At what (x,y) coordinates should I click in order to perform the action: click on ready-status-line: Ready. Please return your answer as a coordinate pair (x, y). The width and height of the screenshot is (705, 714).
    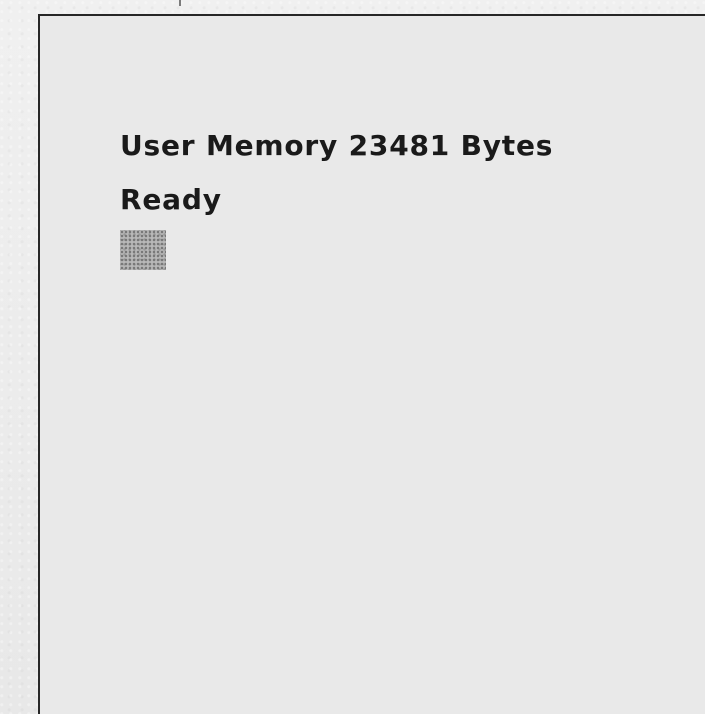
    Looking at the image, I should click on (171, 199).